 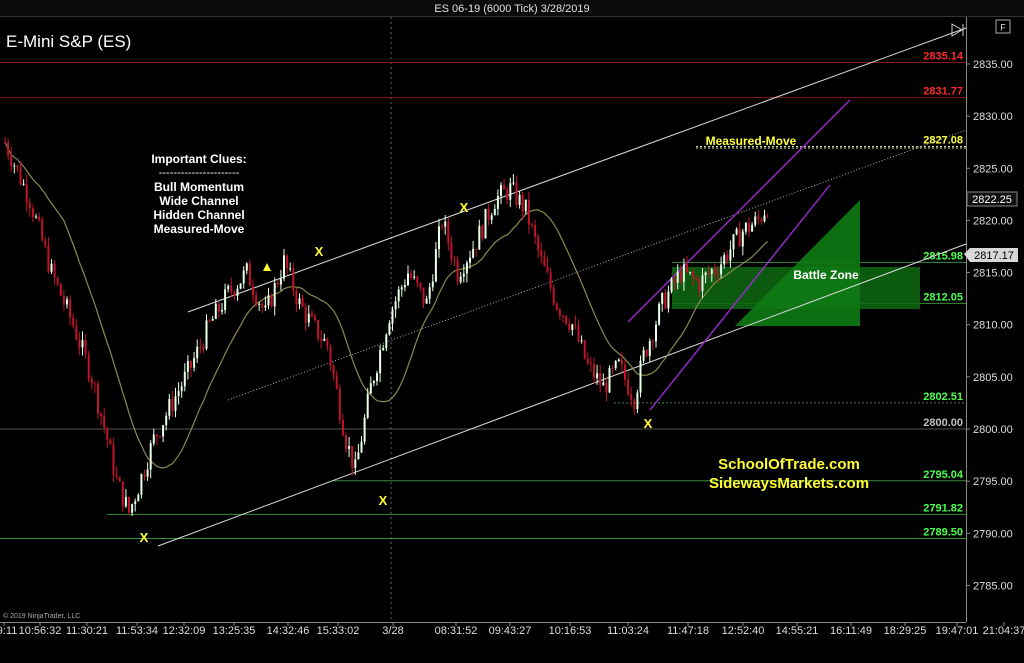 I want to click on x-tick-label: 11:47:18, so click(x=688, y=631).